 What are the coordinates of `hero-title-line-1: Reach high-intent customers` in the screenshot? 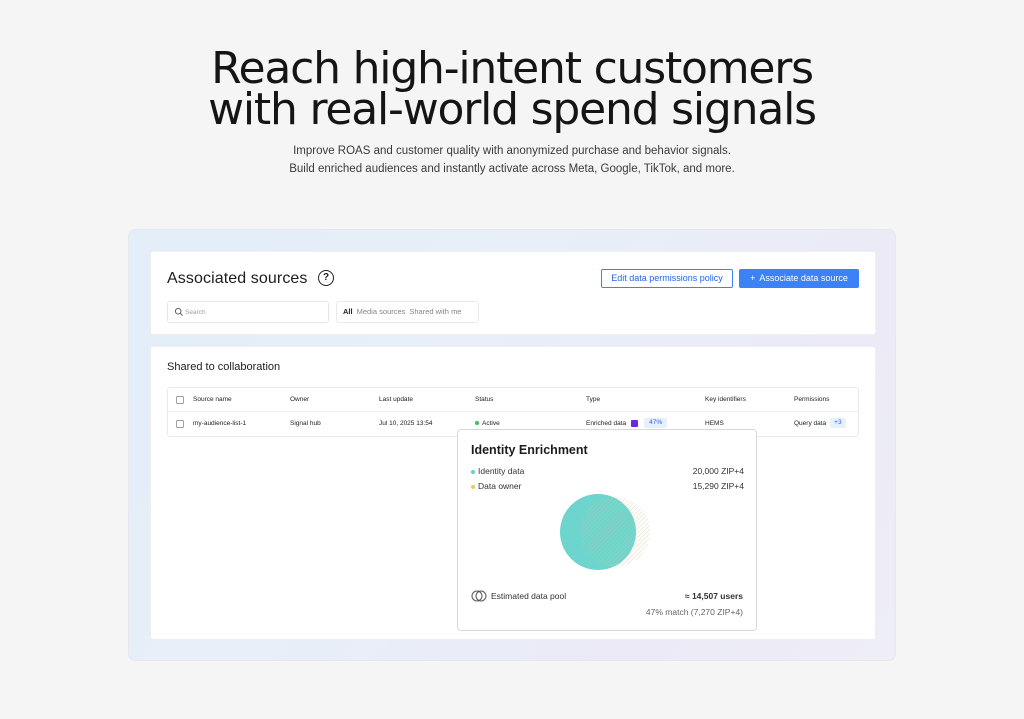 It's located at (512, 68).